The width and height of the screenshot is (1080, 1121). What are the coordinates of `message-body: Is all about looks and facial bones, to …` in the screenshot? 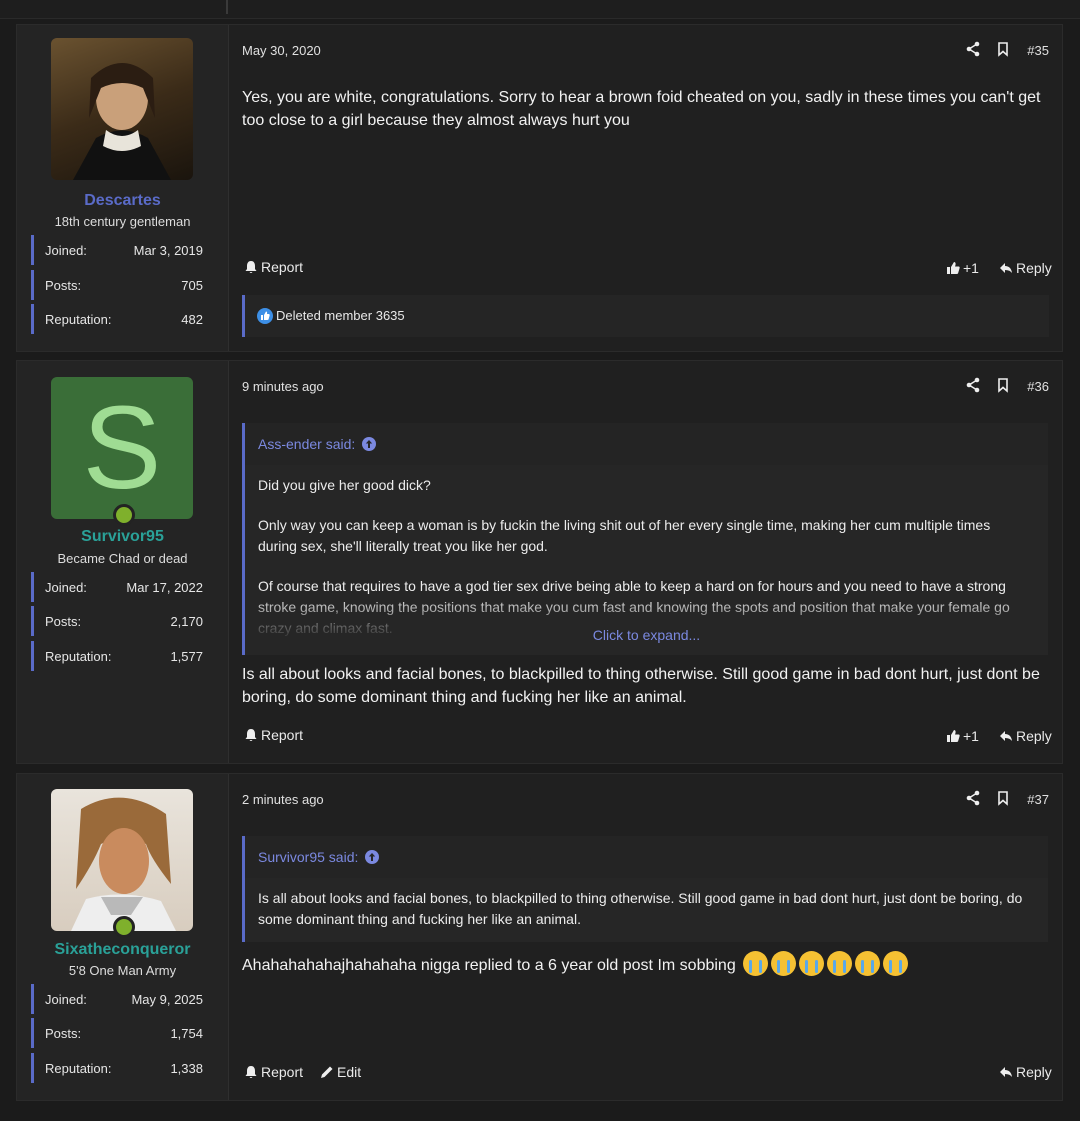 It's located at (641, 686).